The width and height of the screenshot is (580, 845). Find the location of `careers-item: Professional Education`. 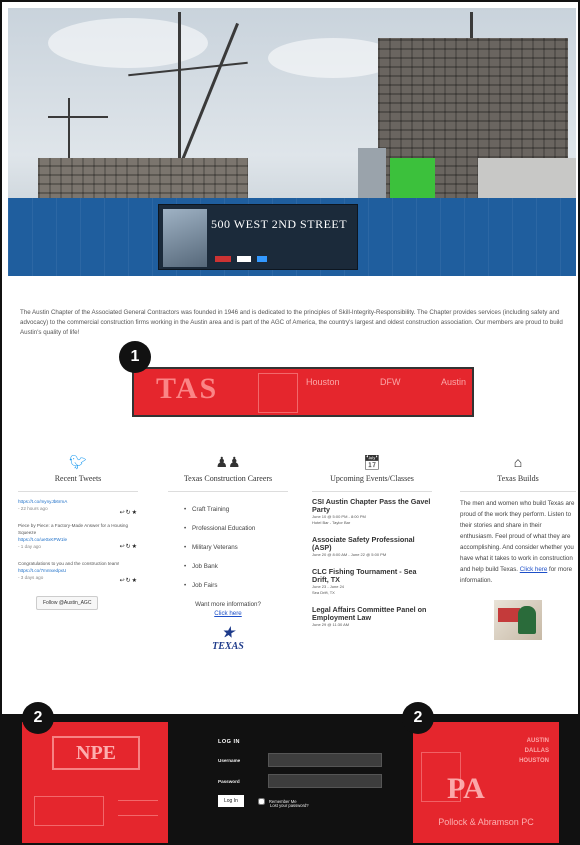

careers-item: Professional Education is located at coordinates (236, 528).